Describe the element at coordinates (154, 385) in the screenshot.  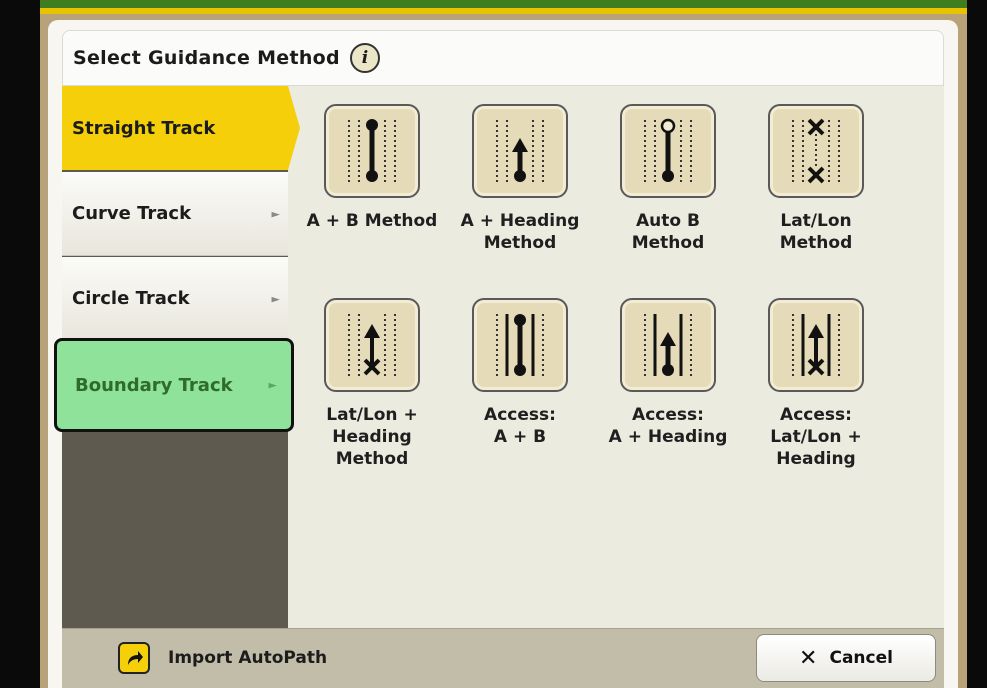
I see `sidebar-item-label: Boundary Track` at that location.